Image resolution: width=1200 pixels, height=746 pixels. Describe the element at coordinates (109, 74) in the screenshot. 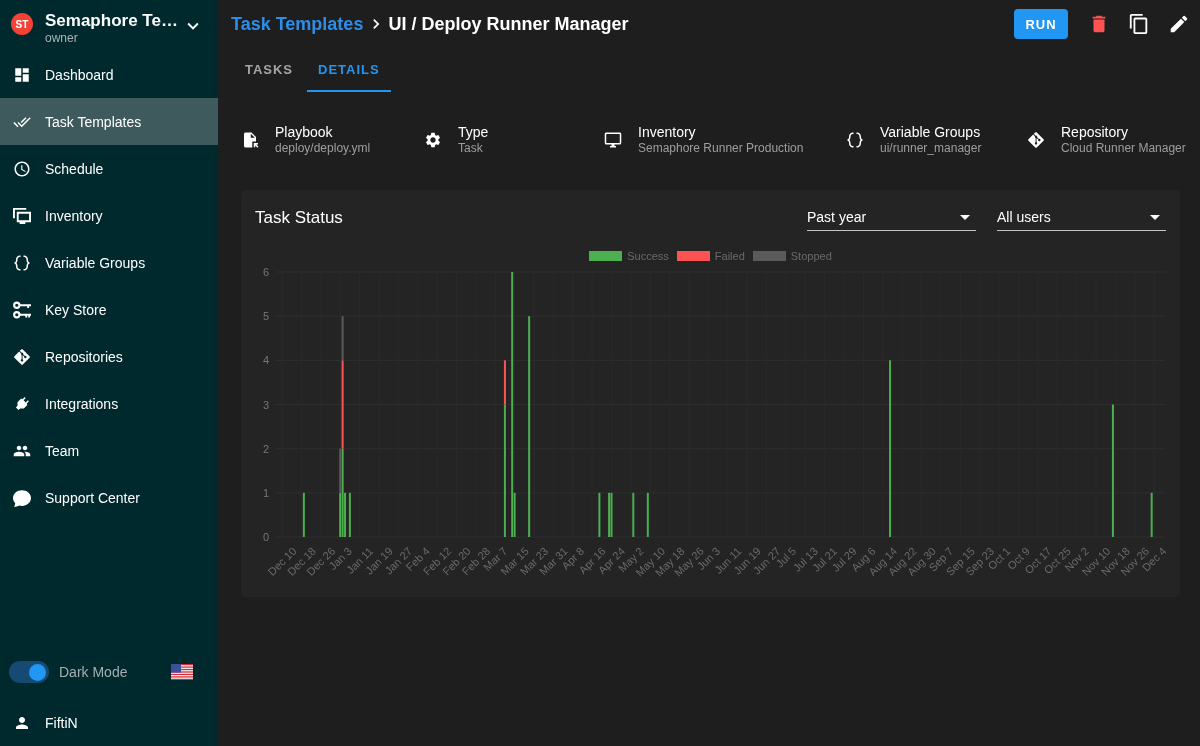

I see `nav-item: Dashboard` at that location.